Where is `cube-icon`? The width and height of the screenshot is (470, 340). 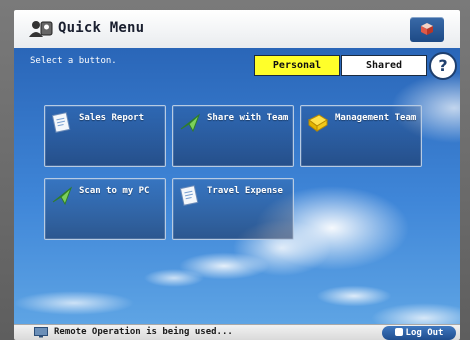 cube-icon is located at coordinates (427, 29).